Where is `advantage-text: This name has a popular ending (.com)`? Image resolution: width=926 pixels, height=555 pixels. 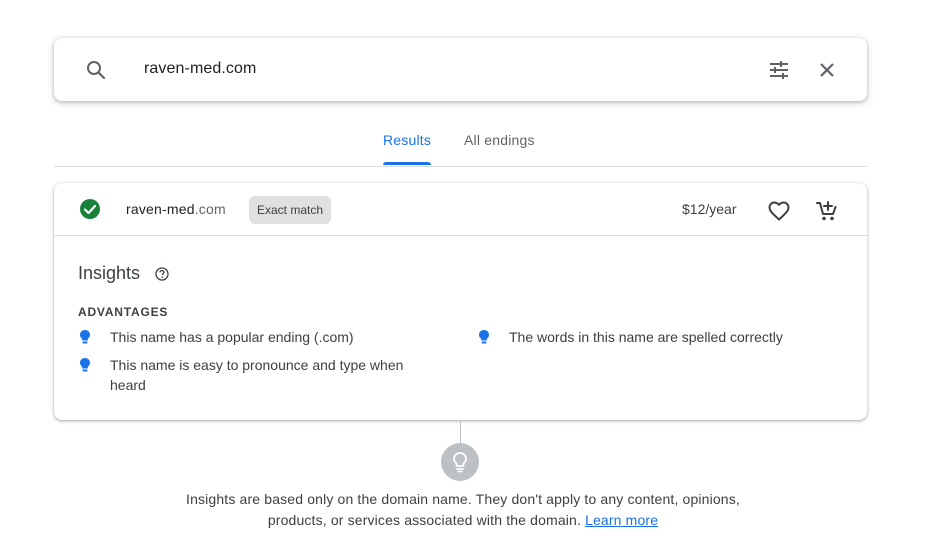 advantage-text: This name has a popular ending (.com) is located at coordinates (232, 337).